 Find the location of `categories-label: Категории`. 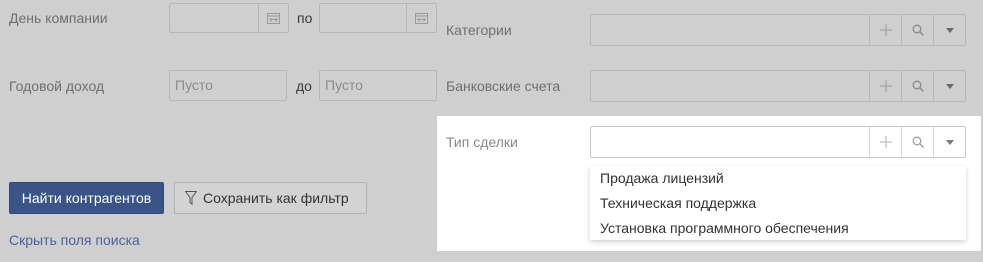

categories-label: Категории is located at coordinates (479, 30).